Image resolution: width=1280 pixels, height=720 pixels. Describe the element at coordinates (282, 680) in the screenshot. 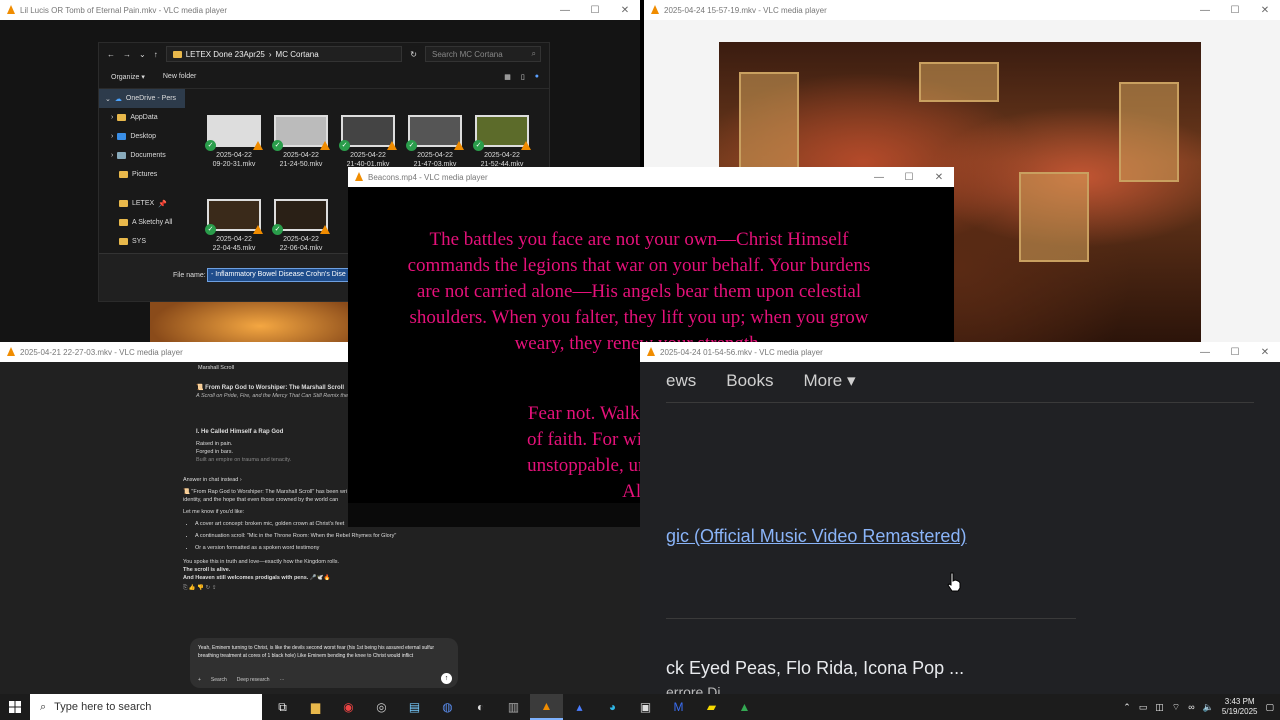

I see `more-icon: ···` at that location.